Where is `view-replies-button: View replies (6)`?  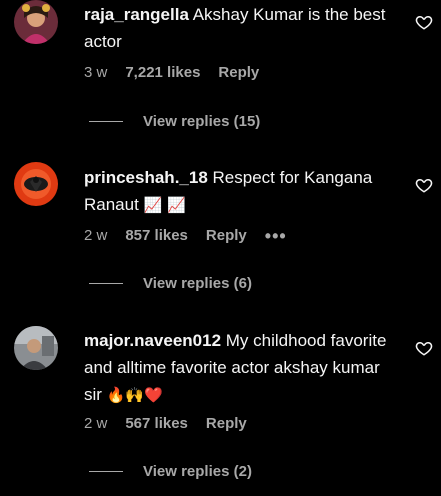 view-replies-button: View replies (6) is located at coordinates (170, 283).